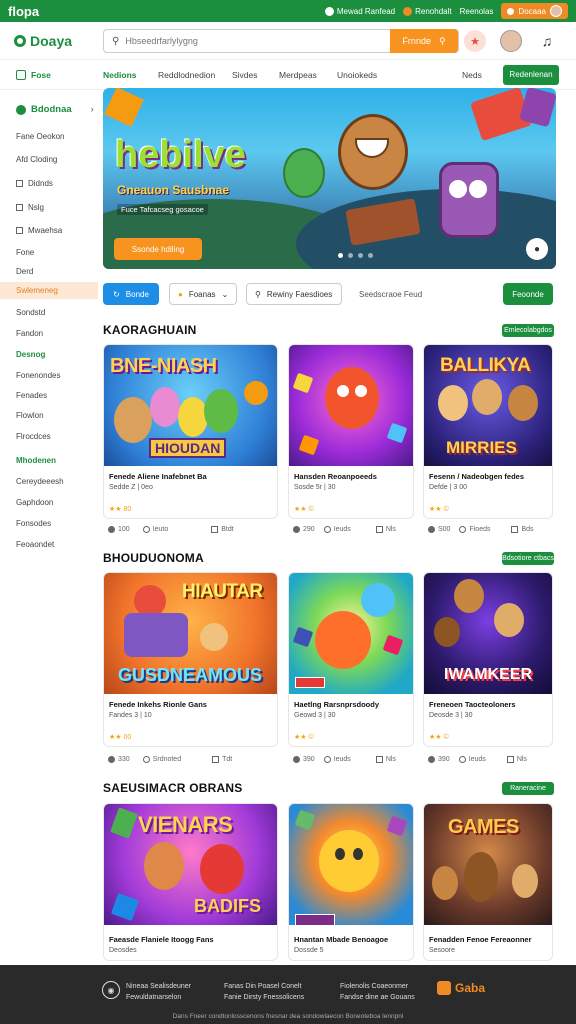  I want to click on notification-icon: ★, so click(475, 41).